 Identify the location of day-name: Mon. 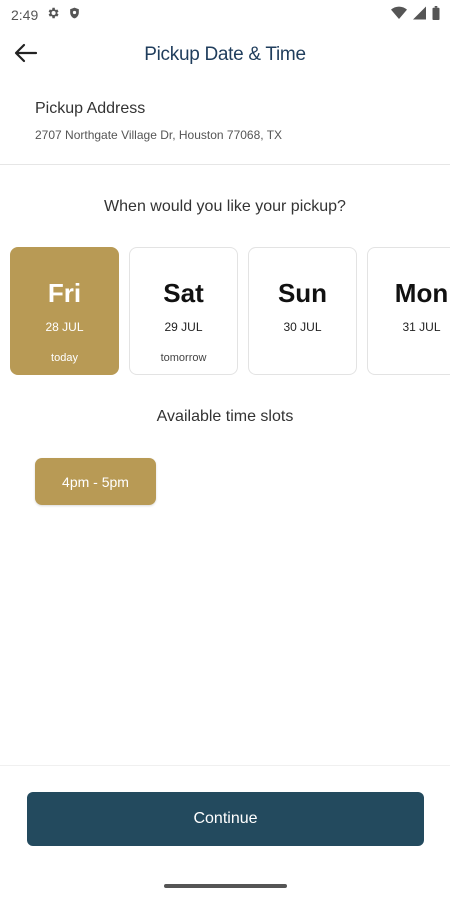
(421, 293).